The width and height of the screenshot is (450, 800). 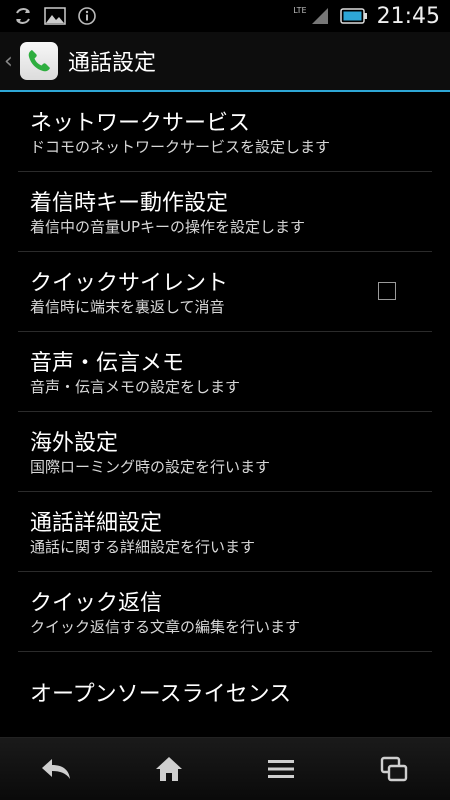 I want to click on setting-title: 着信時キー動作設定, so click(x=129, y=203).